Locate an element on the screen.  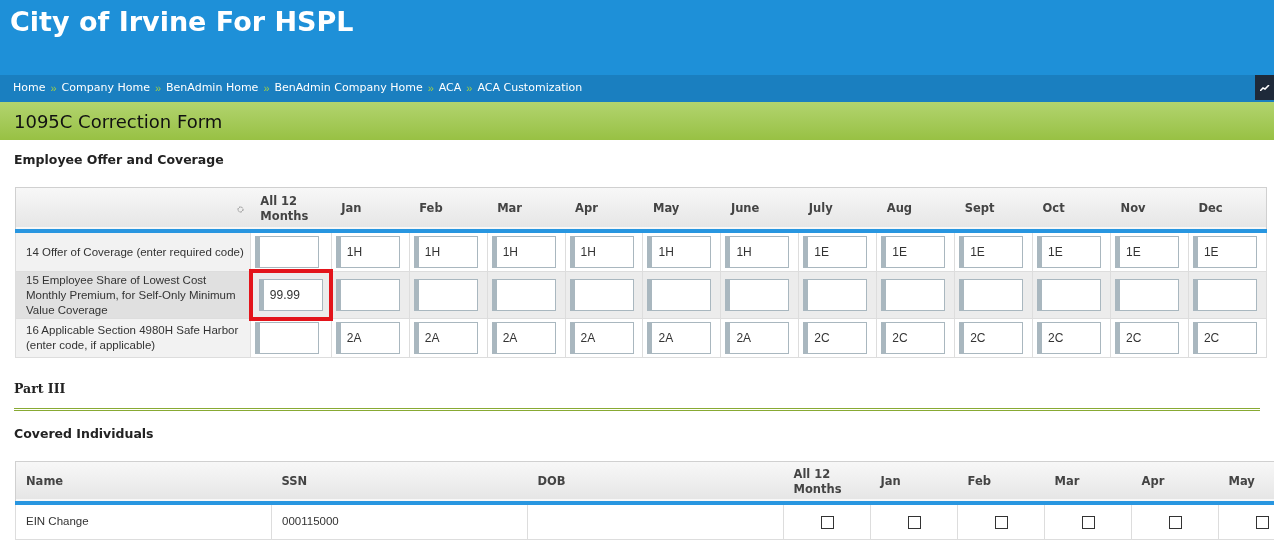
breadcrumb-link: Home is located at coordinates (29, 88).